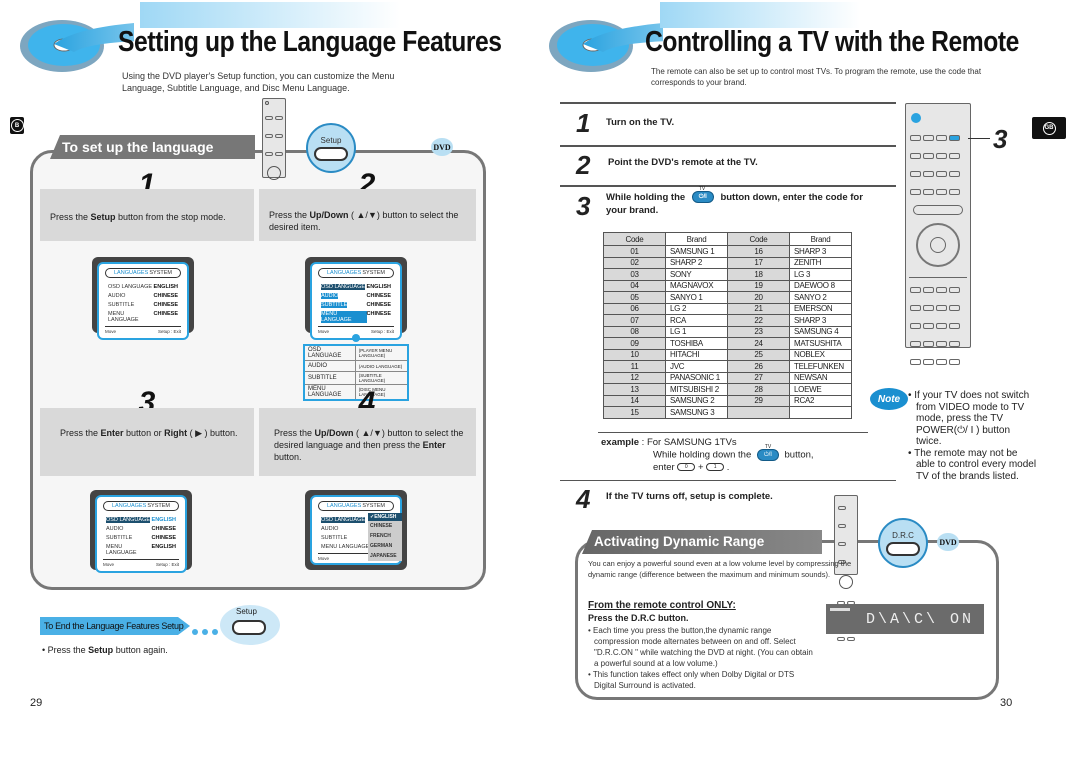 Image resolution: width=1080 pixels, height=763 pixels. I want to click on table-row: 01 SAMSUNG 1 16 SHARP 3, so click(727, 251).